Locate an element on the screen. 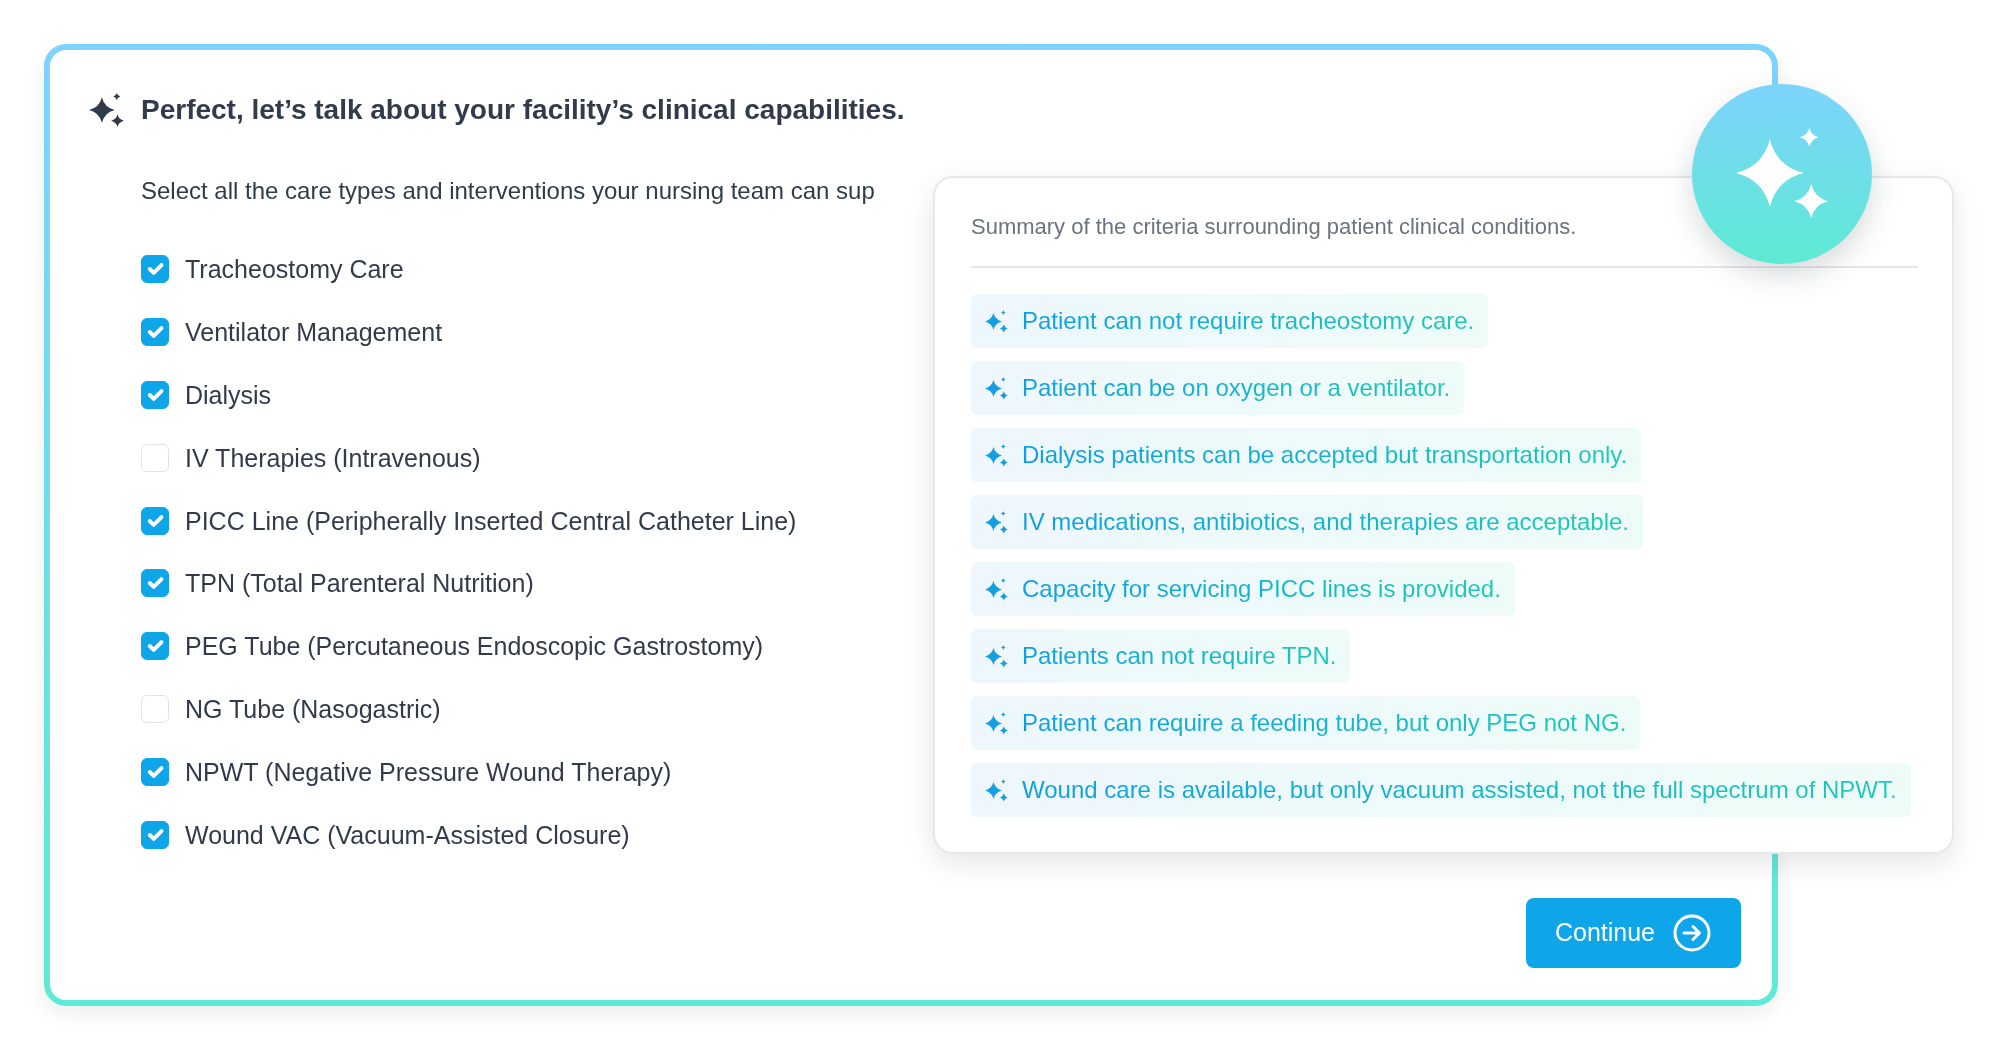 Image resolution: width=2000 pixels, height=1053 pixels. checkbox-label: Ventilator Management is located at coordinates (314, 333).